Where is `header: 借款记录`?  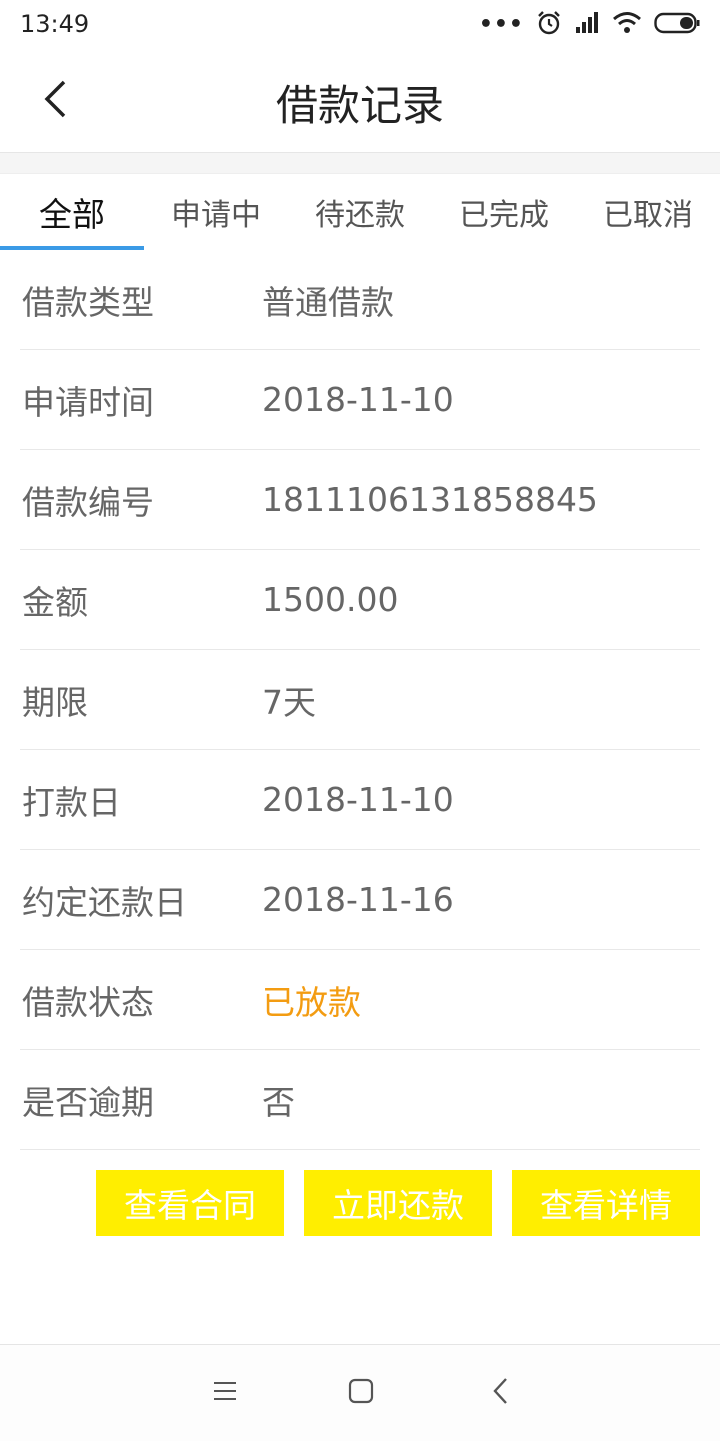
header: 借款记录 is located at coordinates (360, 101).